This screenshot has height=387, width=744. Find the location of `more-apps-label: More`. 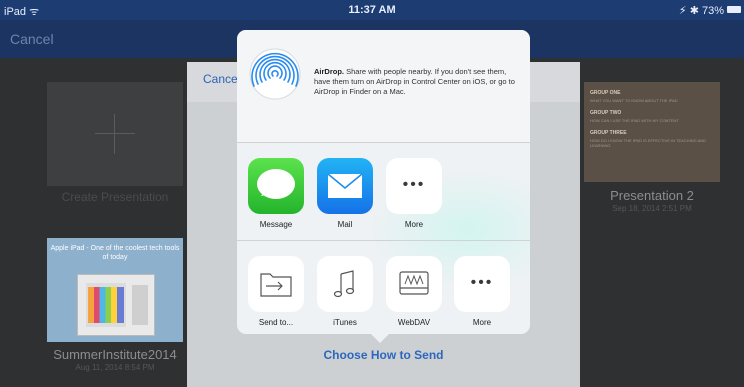

more-apps-label: More is located at coordinates (414, 224).